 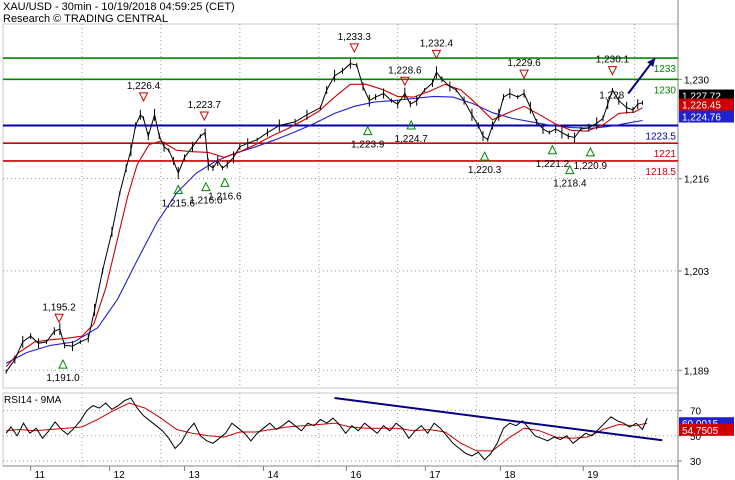 What do you see at coordinates (33, 400) in the screenshot?
I see `rsi-title: RSI14 - 9MA` at bounding box center [33, 400].